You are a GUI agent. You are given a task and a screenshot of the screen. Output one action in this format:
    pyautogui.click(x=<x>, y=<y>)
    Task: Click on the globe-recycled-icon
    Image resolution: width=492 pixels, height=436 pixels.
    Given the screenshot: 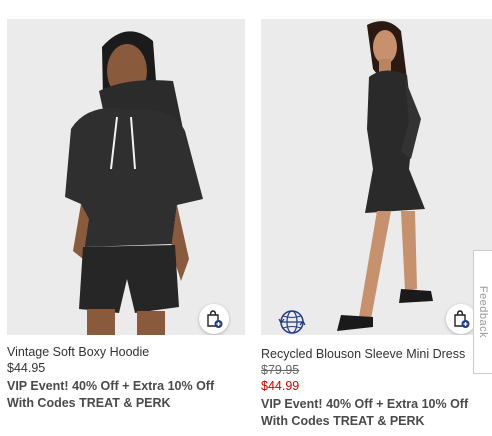 What is the action you would take?
    pyautogui.click(x=292, y=322)
    